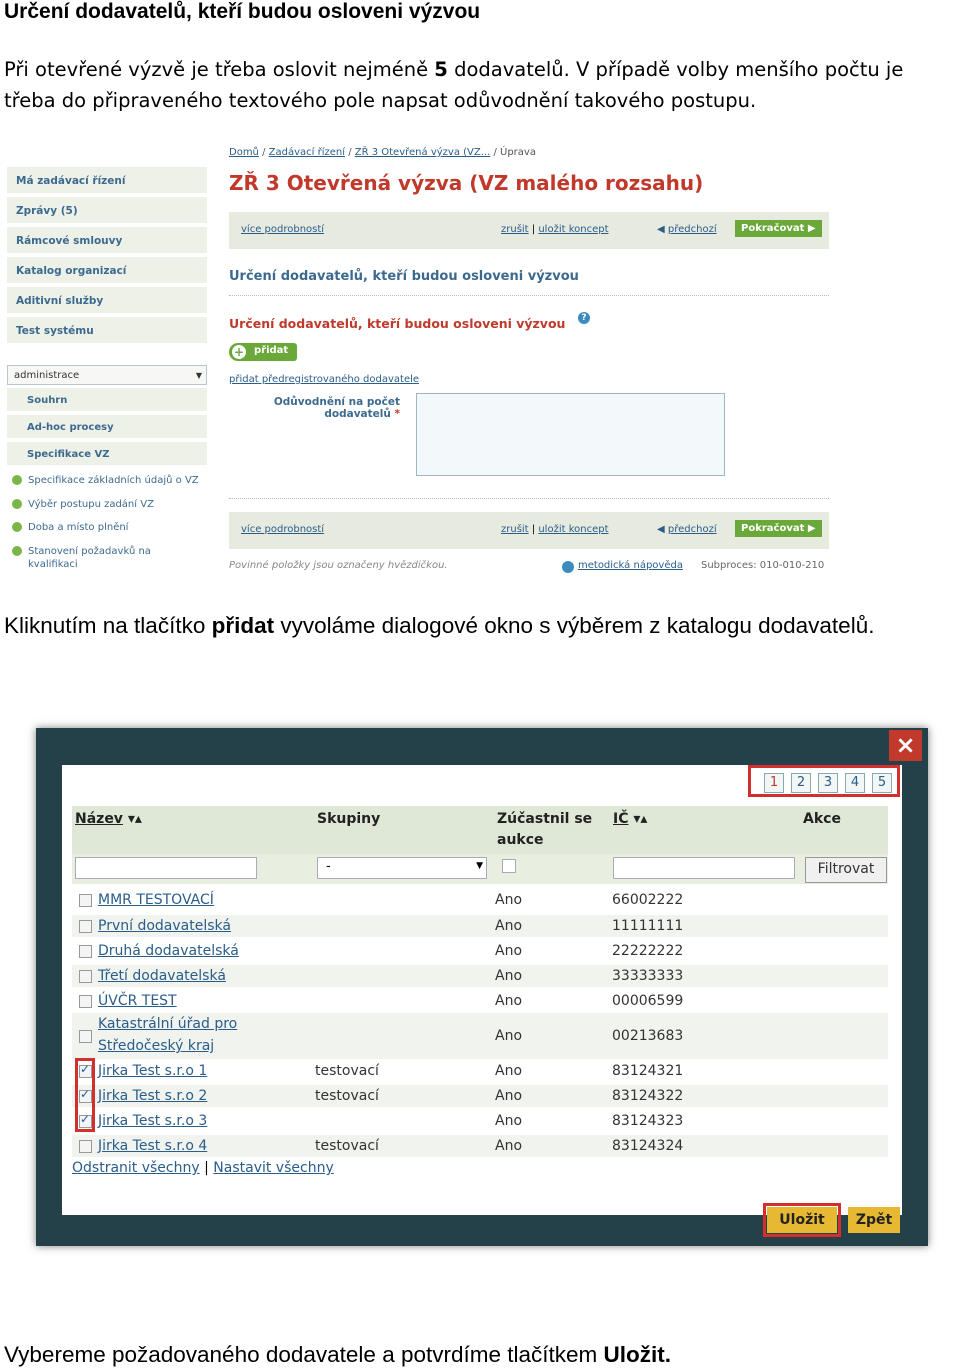  I want to click on col-ic-header: IČ ▾▴, so click(630, 819).